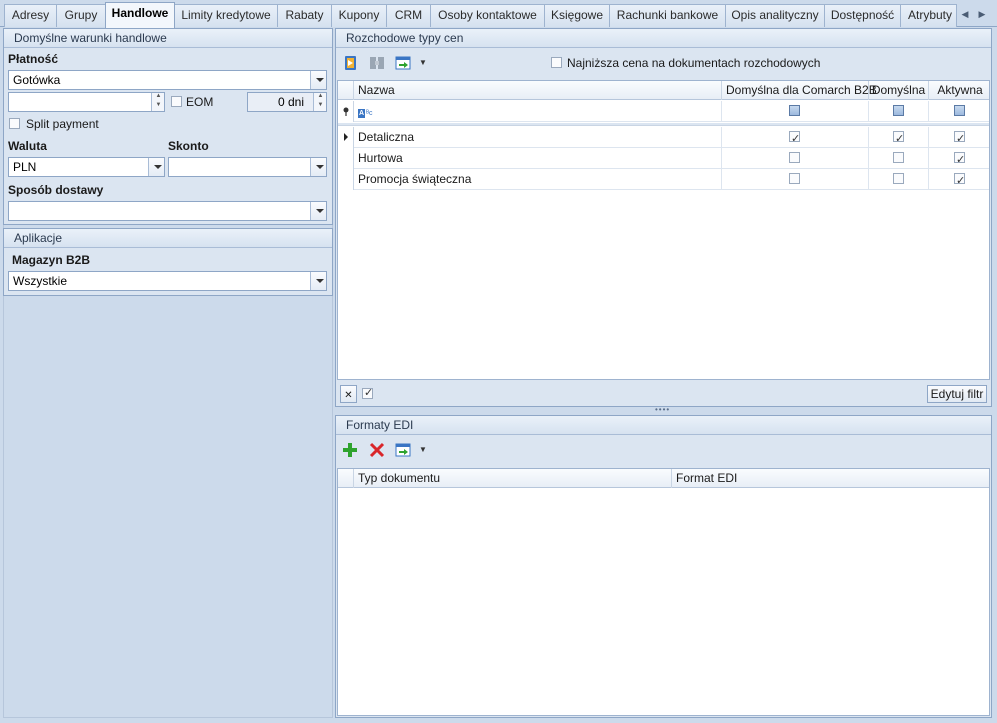  I want to click on text-filter-icon: A, so click(362, 113).